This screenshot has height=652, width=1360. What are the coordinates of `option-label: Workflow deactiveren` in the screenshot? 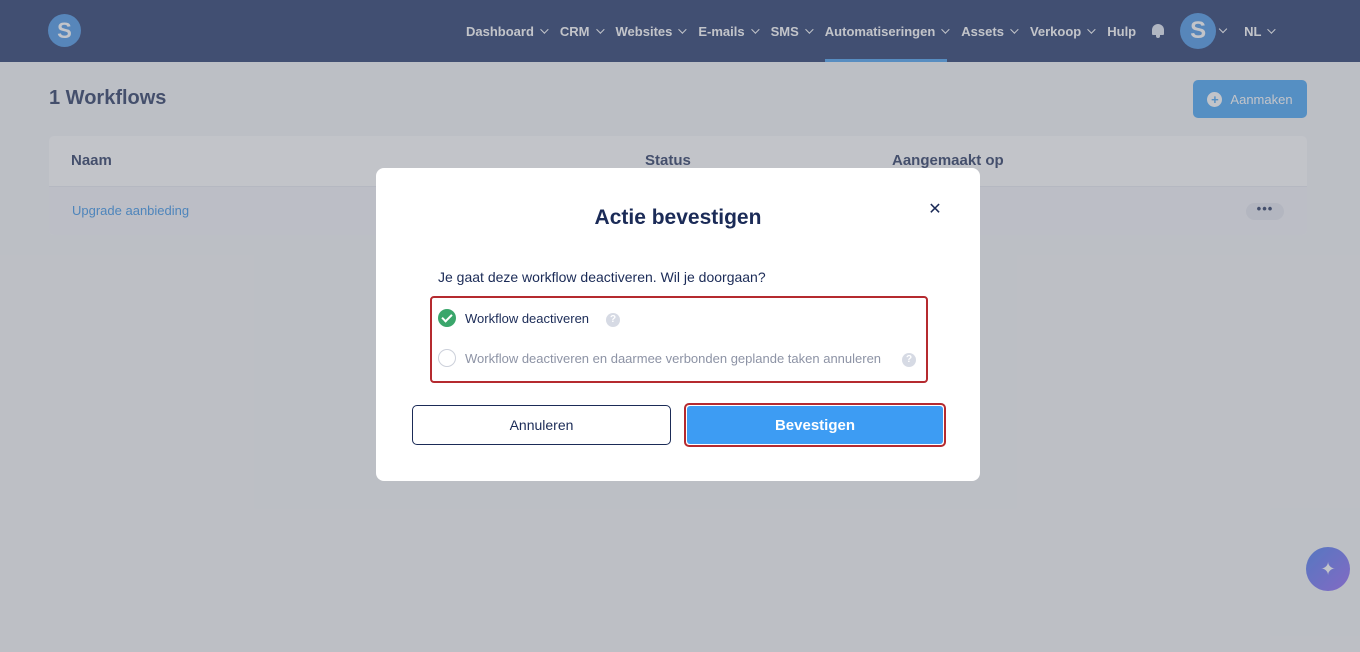 It's located at (527, 318).